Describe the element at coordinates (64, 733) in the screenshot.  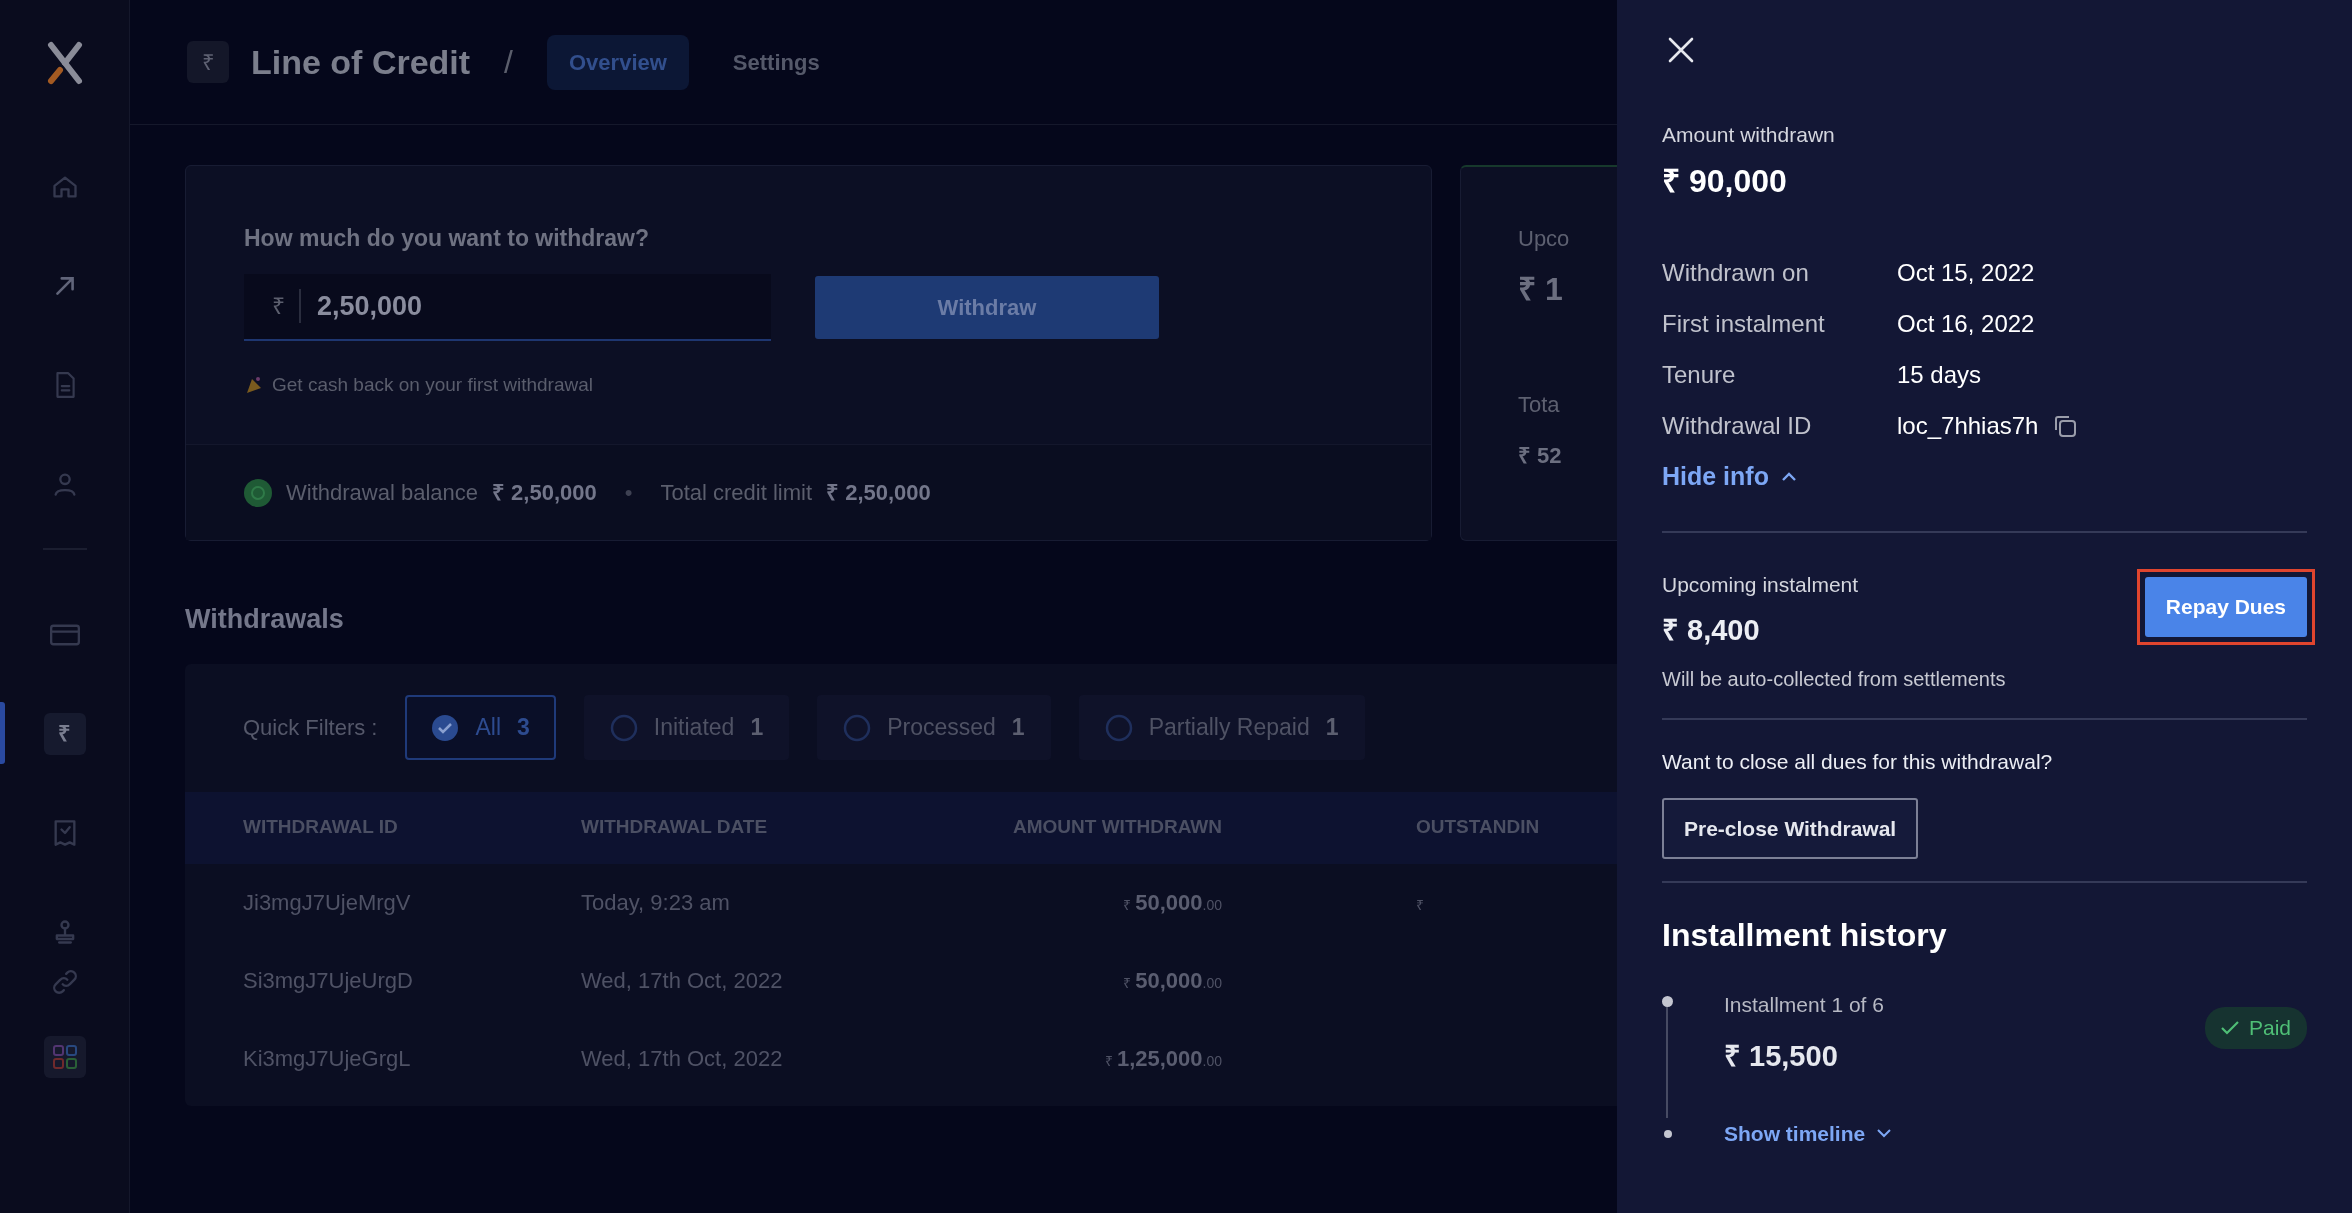
I see `nav-item: ₹` at that location.